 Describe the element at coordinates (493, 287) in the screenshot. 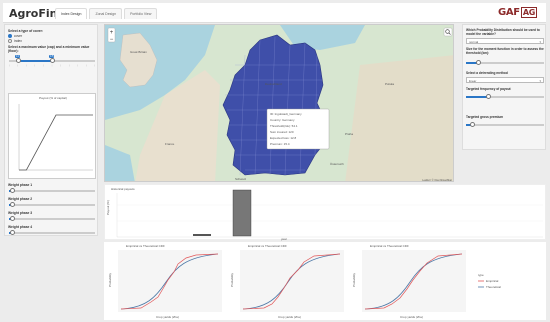

I see `legend-theoretical: Theoretical` at that location.